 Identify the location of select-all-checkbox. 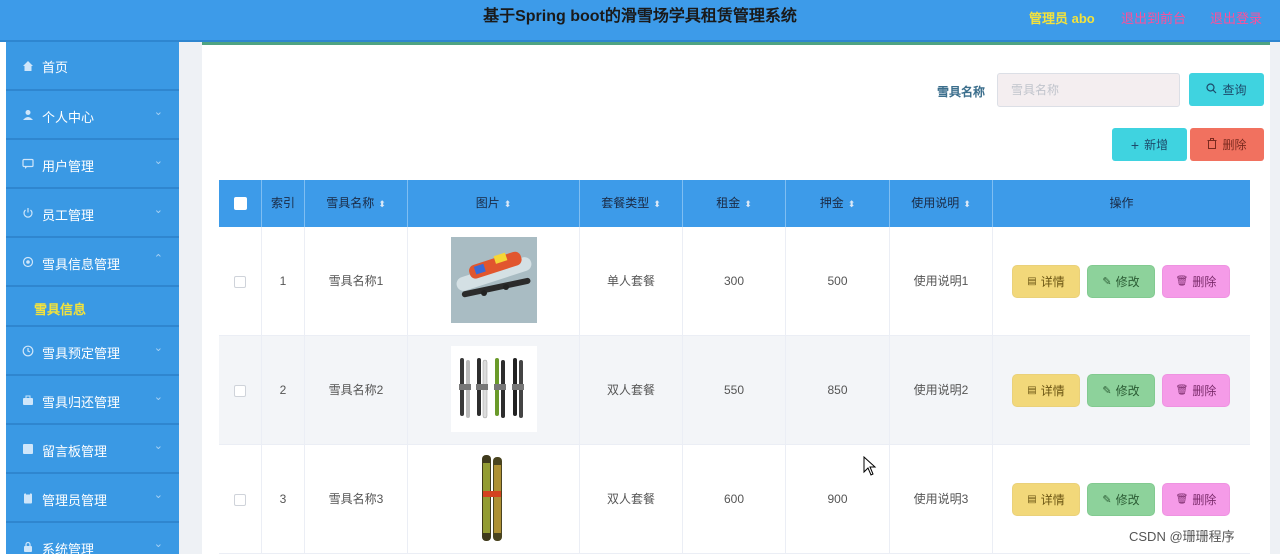
(240, 204).